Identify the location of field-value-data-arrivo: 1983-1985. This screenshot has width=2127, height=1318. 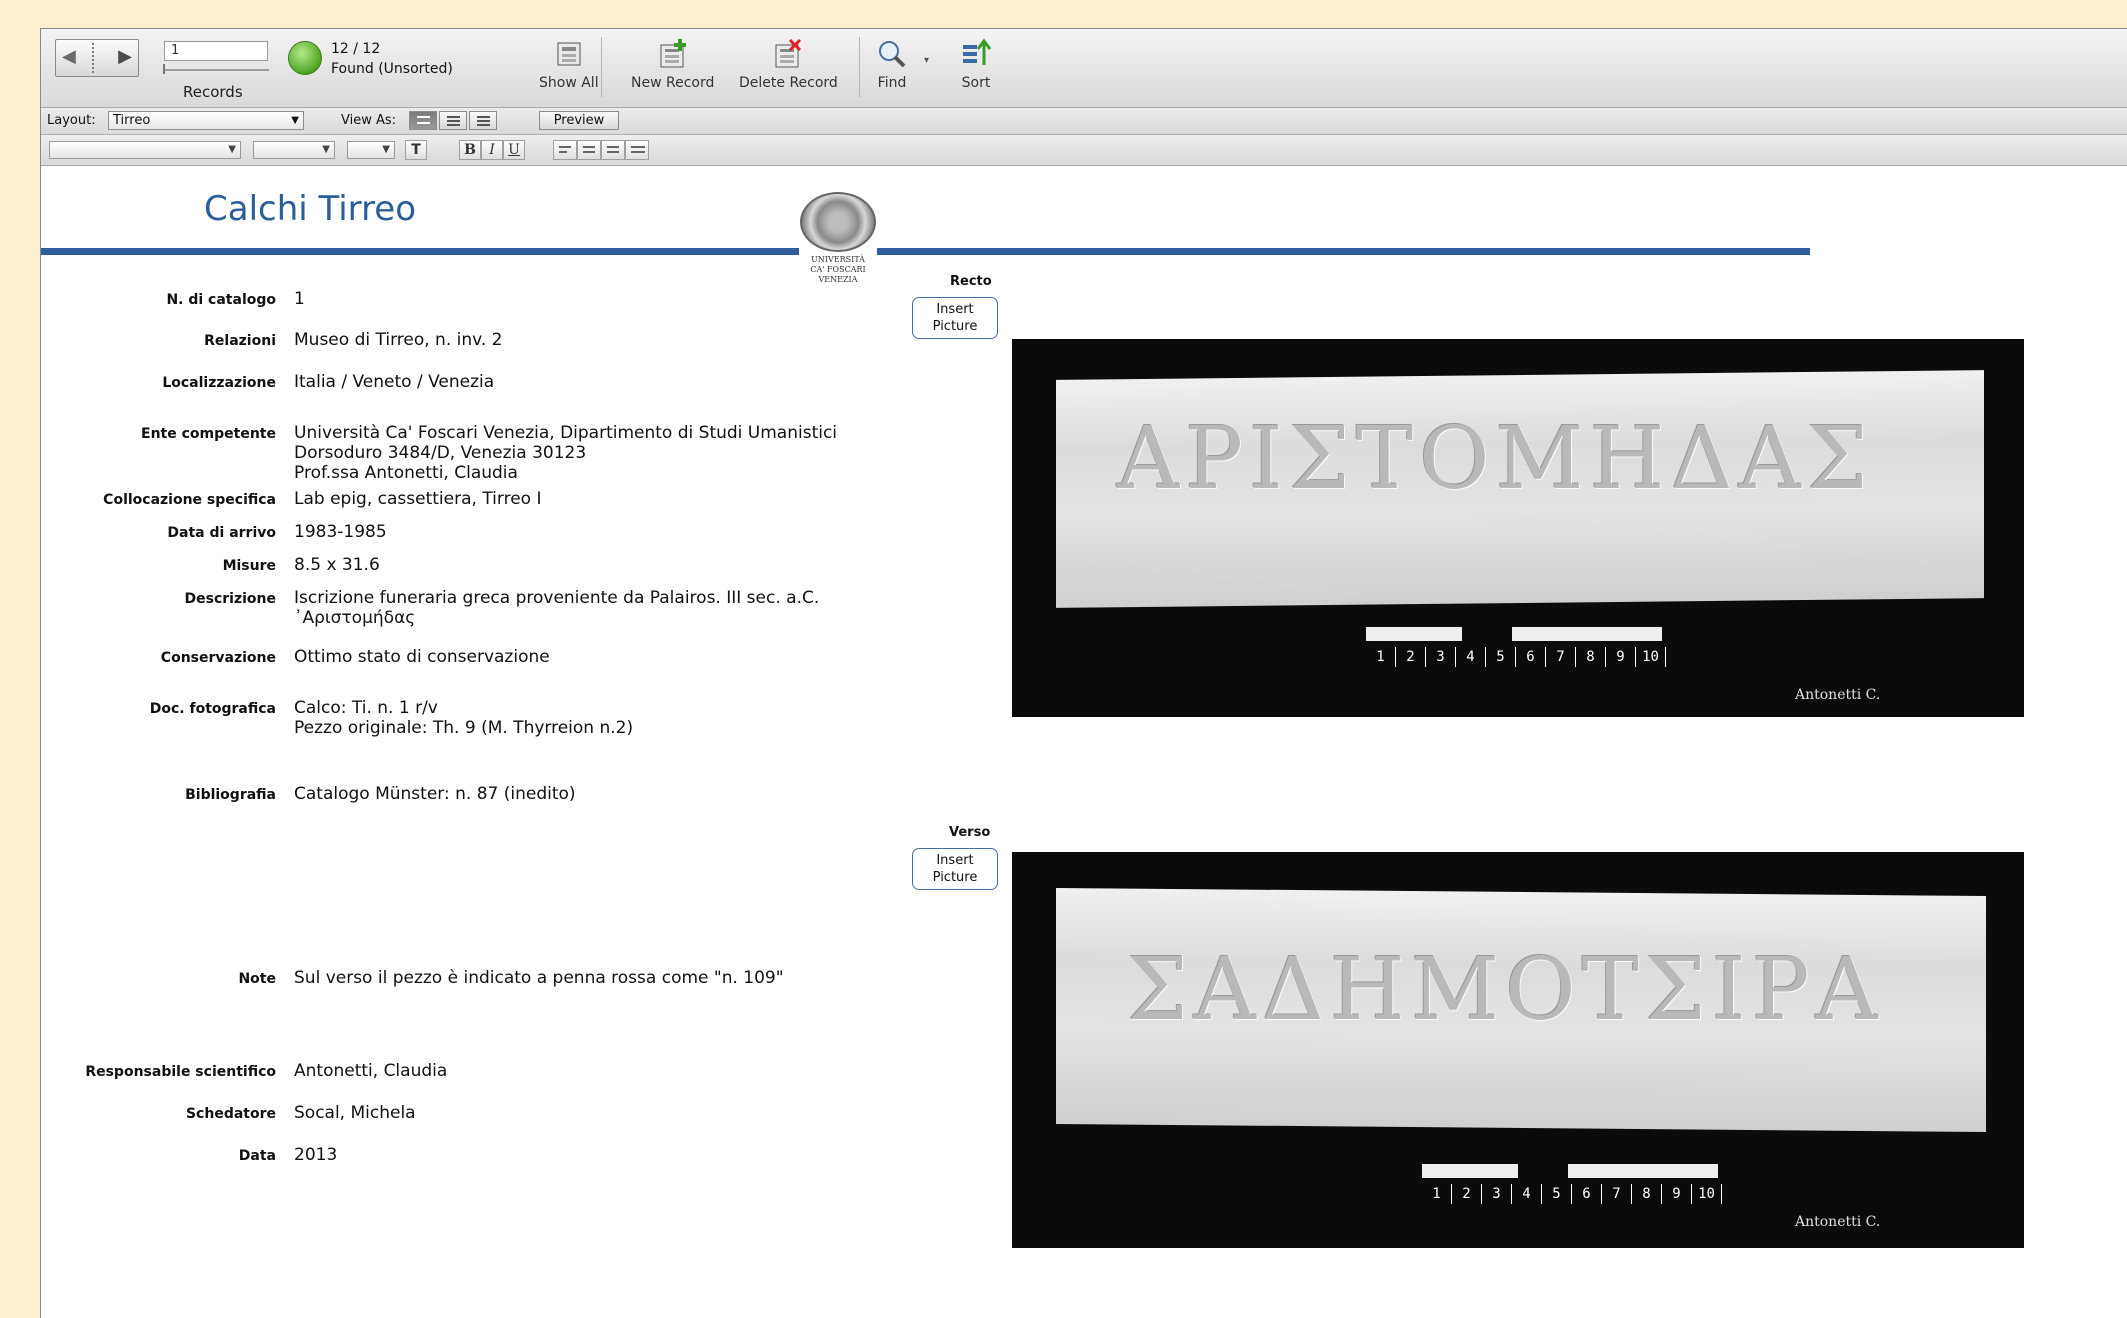
(340, 532).